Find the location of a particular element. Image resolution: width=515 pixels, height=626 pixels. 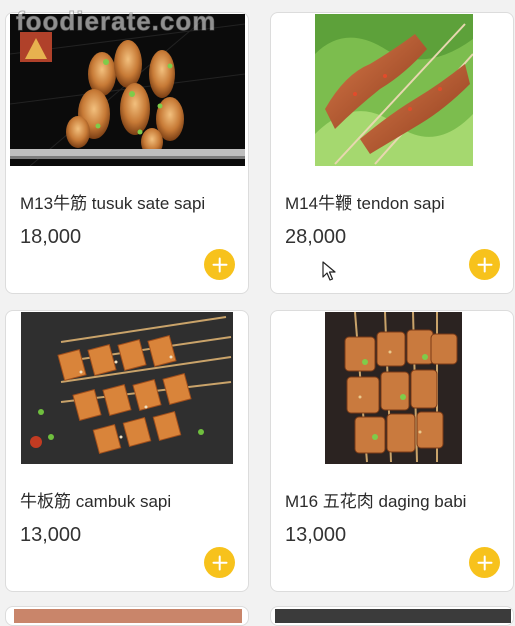

product-name: M16 五花肉 daging babi is located at coordinates (376, 501).